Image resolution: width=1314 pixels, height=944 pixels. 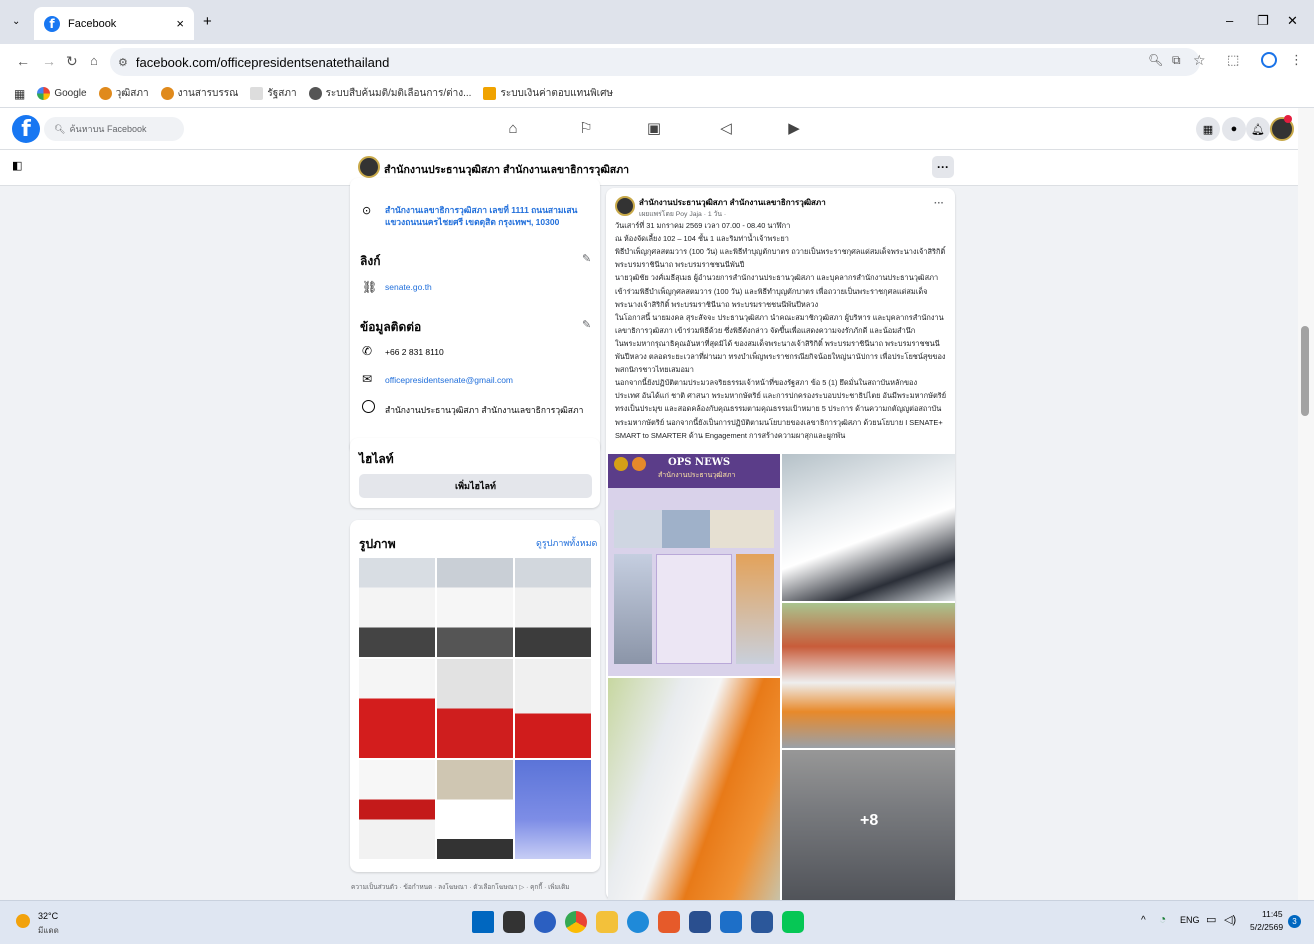 What do you see at coordinates (62, 93) in the screenshot?
I see `bookmark-google: Google` at bounding box center [62, 93].